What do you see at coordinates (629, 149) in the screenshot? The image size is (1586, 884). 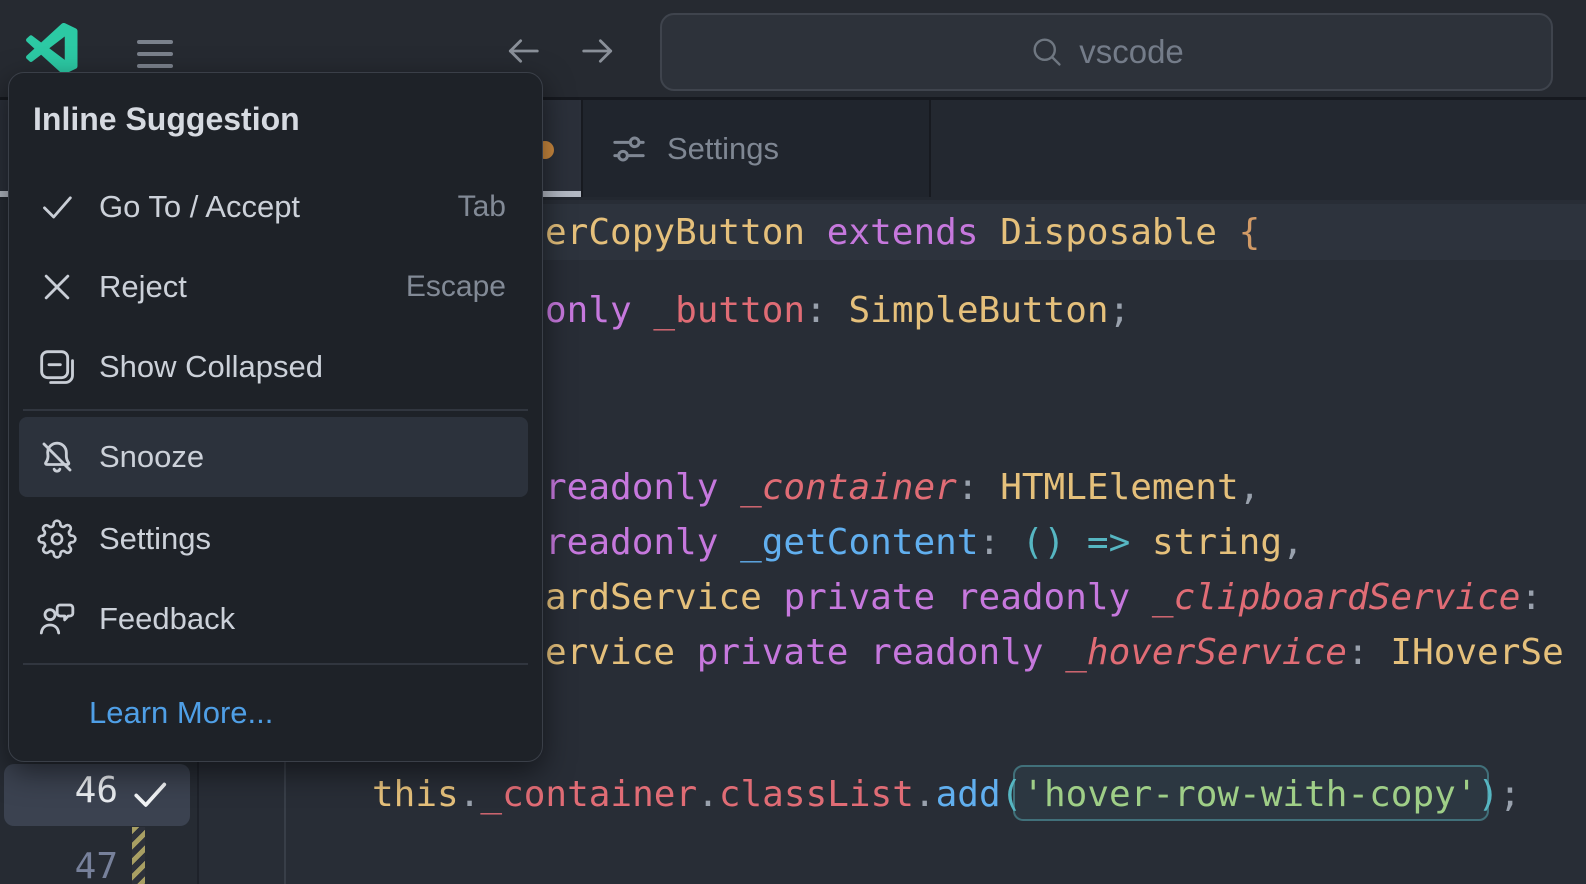 I see `sliders-icon` at bounding box center [629, 149].